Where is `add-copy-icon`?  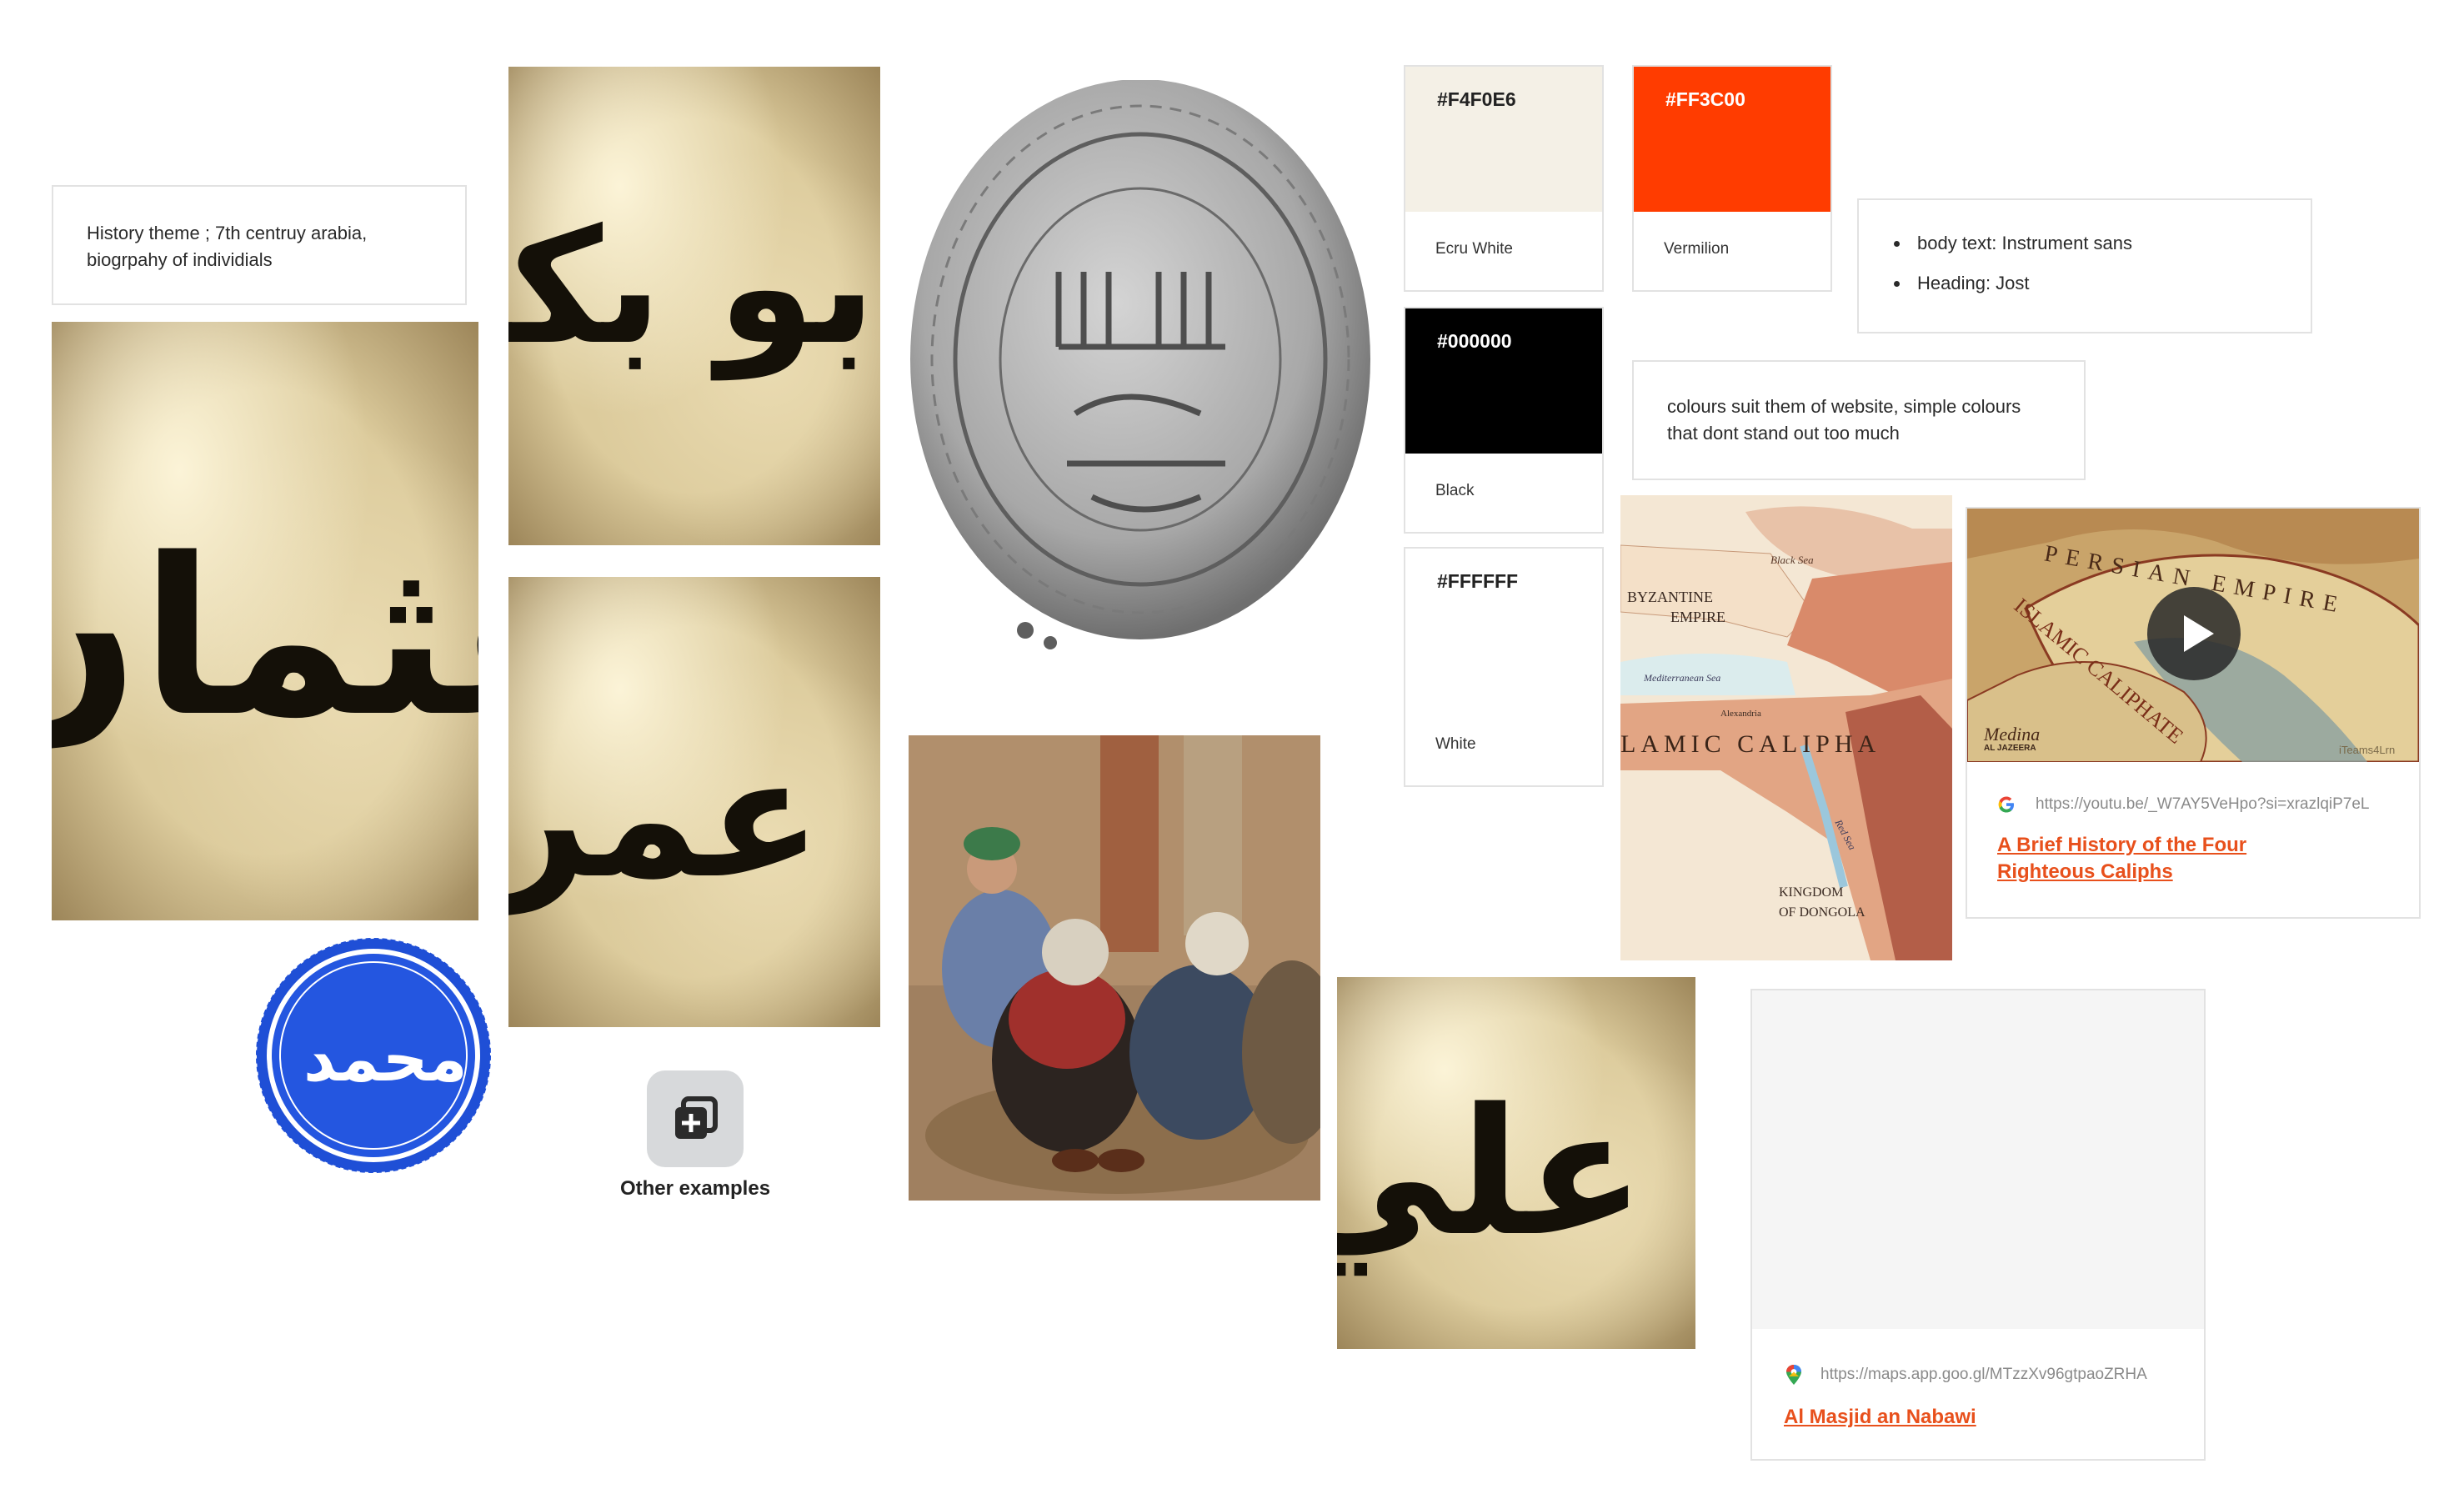
add-copy-icon is located at coordinates (696, 1117).